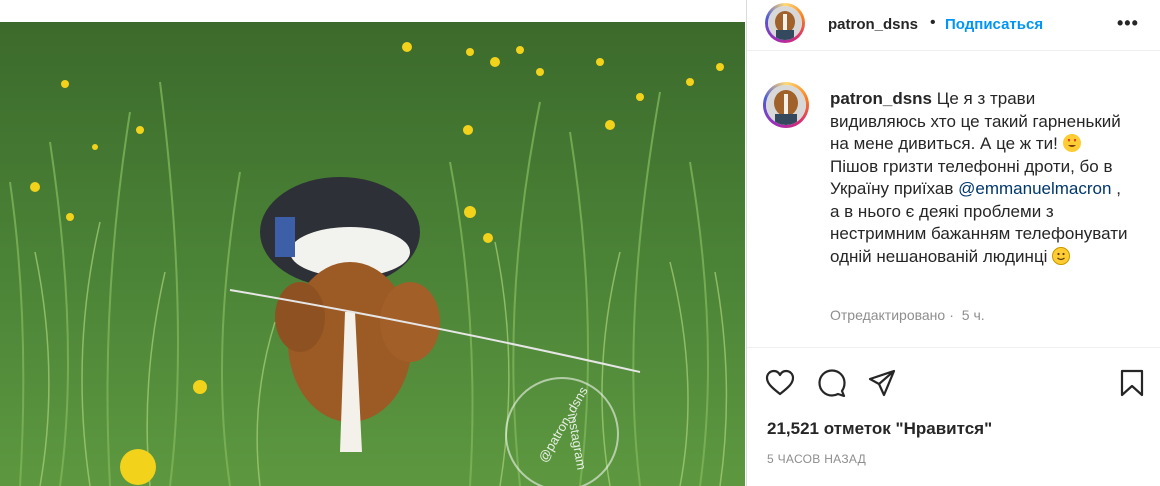 The image size is (1160, 486). Describe the element at coordinates (994, 24) in the screenshot. I see `follow-button: Подписаться` at that location.